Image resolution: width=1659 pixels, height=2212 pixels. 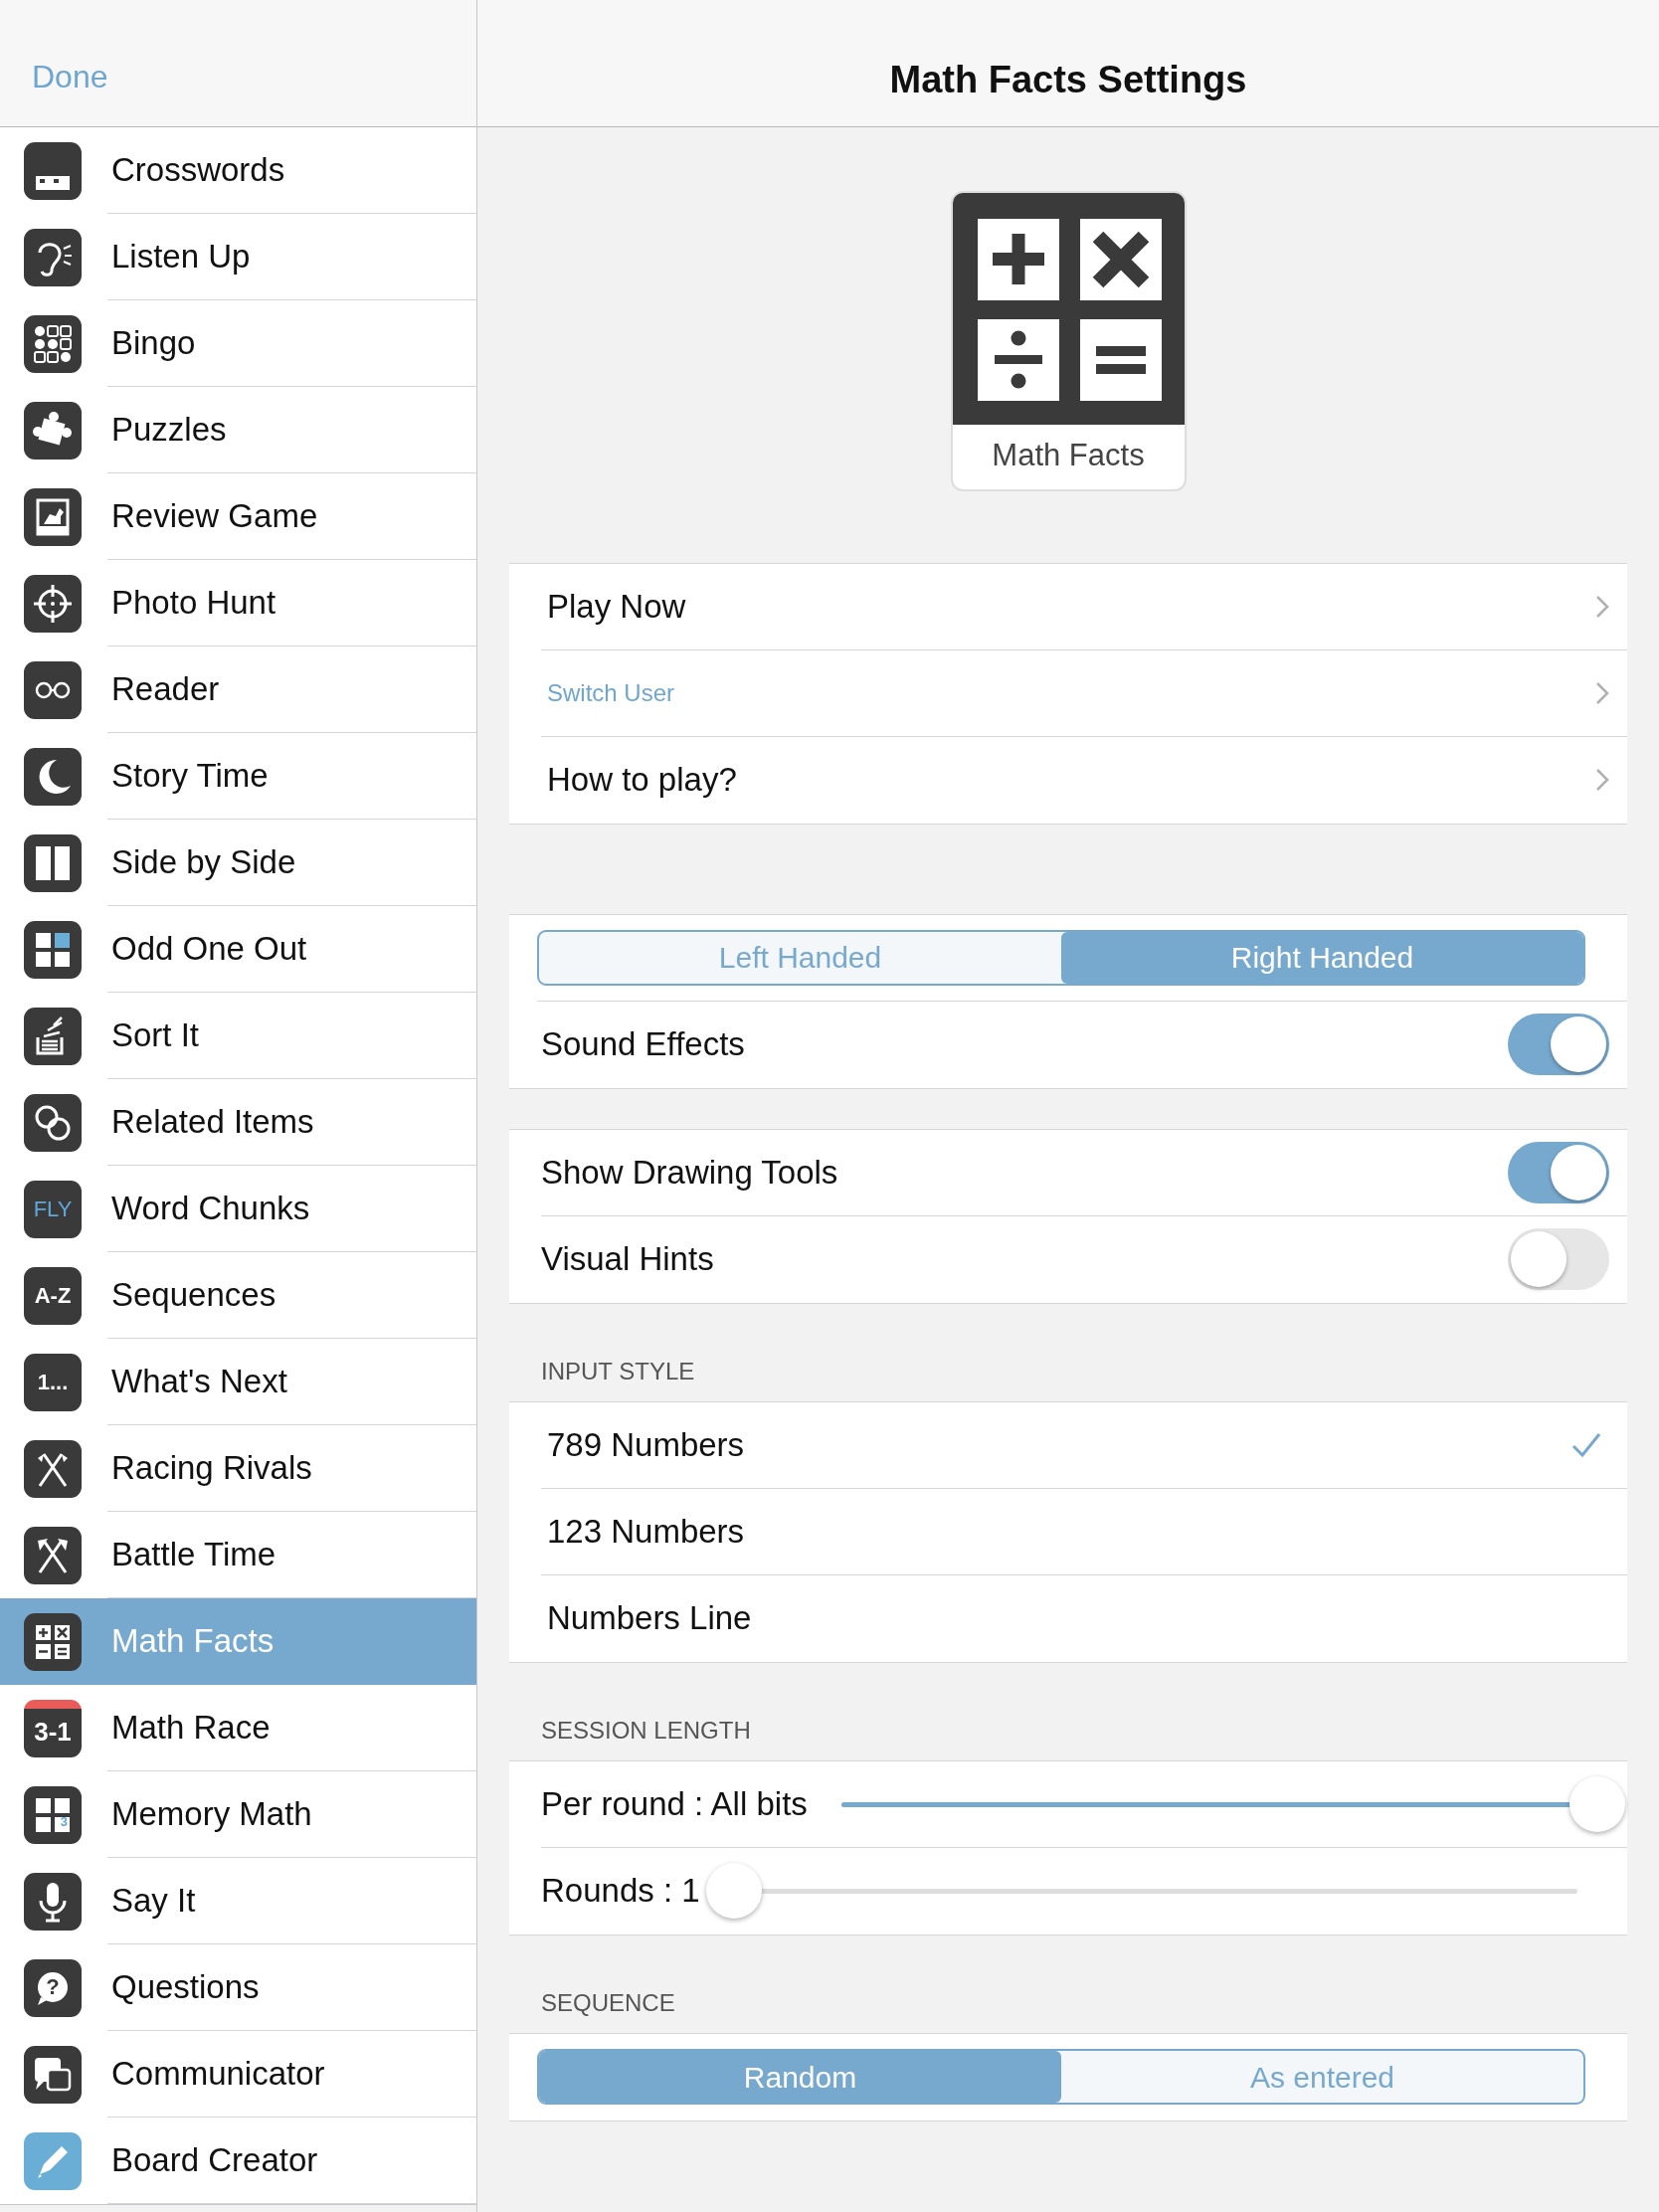 I want to click on row-label: Per round : All bits, so click(x=674, y=1803).